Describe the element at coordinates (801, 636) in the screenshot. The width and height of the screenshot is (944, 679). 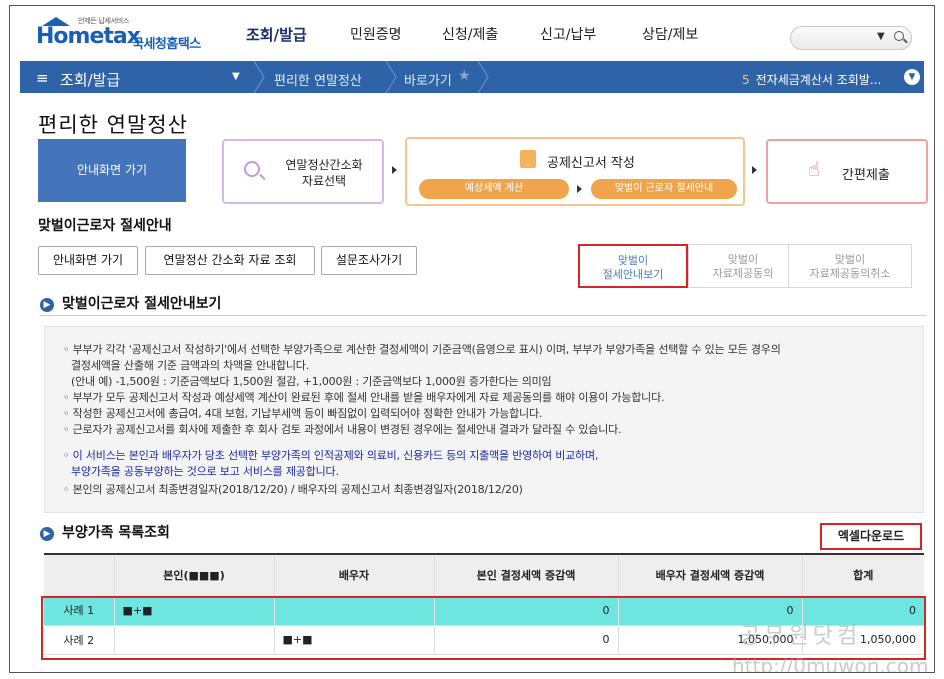
I see `watermark-text: 공무원닷컴` at that location.